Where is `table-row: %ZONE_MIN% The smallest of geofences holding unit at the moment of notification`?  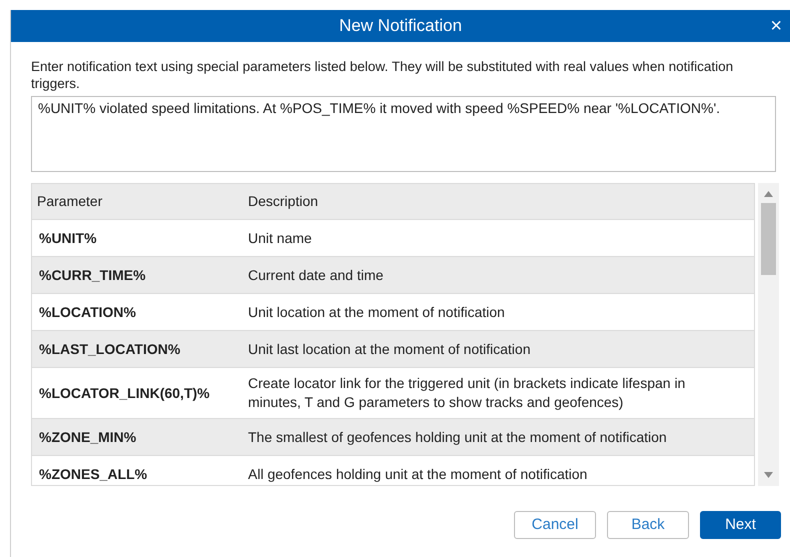 table-row: %ZONE_MIN% The smallest of geofences holding unit at the moment of notification is located at coordinates (393, 437).